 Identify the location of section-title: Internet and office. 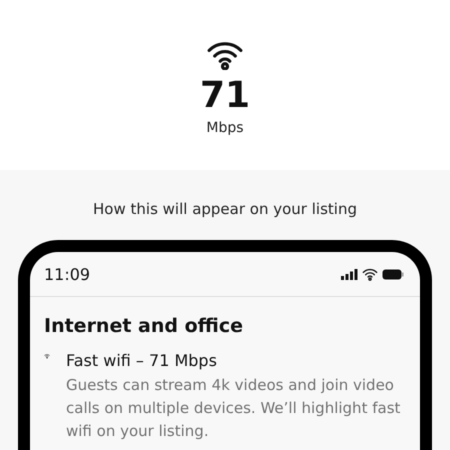
(143, 325).